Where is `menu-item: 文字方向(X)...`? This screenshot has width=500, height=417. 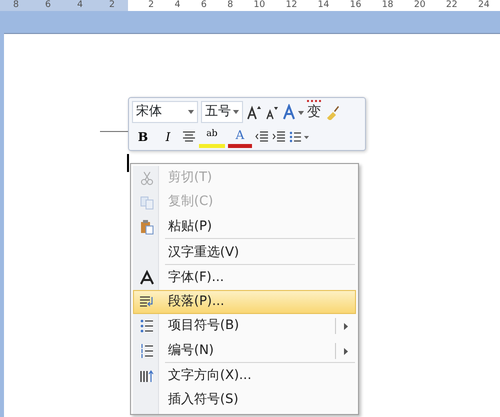 menu-item: 文字方向(X)... is located at coordinates (244, 376).